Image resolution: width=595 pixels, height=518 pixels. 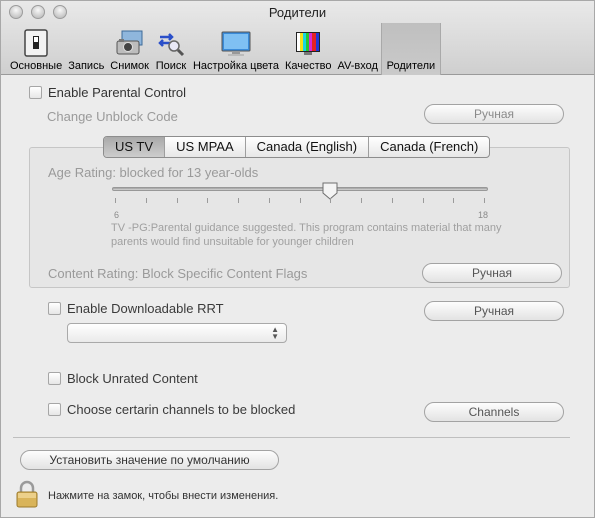 I want to click on downloadable-rrt-row: Enable Downloadable RRT, so click(x=136, y=308).